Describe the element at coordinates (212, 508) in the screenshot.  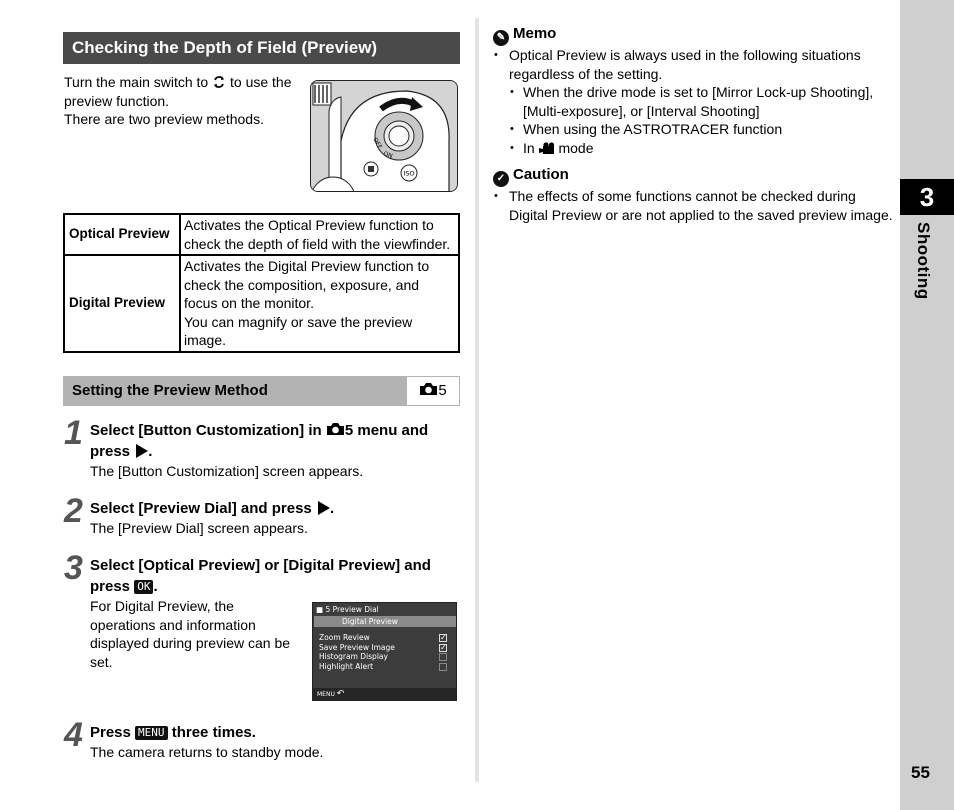
I see `step-title: Select [Preview Dial] and press .` at that location.